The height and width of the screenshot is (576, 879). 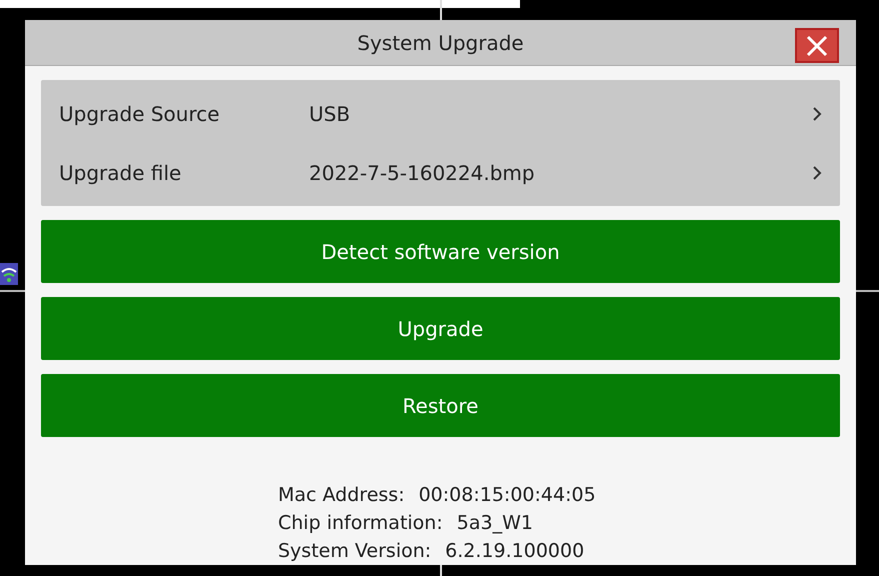 What do you see at coordinates (422, 173) in the screenshot?
I see `setting-value: 2022-7-5-160224.bmp` at bounding box center [422, 173].